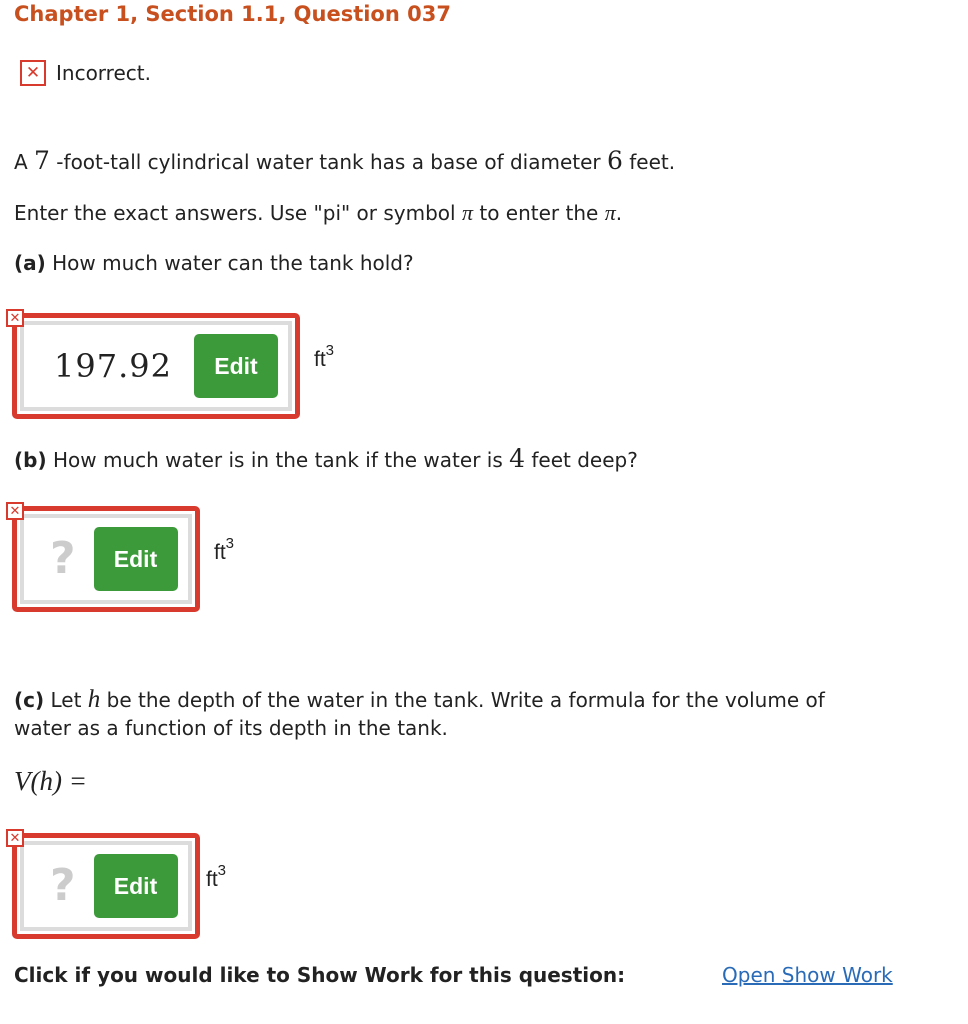 The width and height of the screenshot is (968, 1024). I want to click on part-a-answer-inner: 197.92 Edit, so click(156, 366).